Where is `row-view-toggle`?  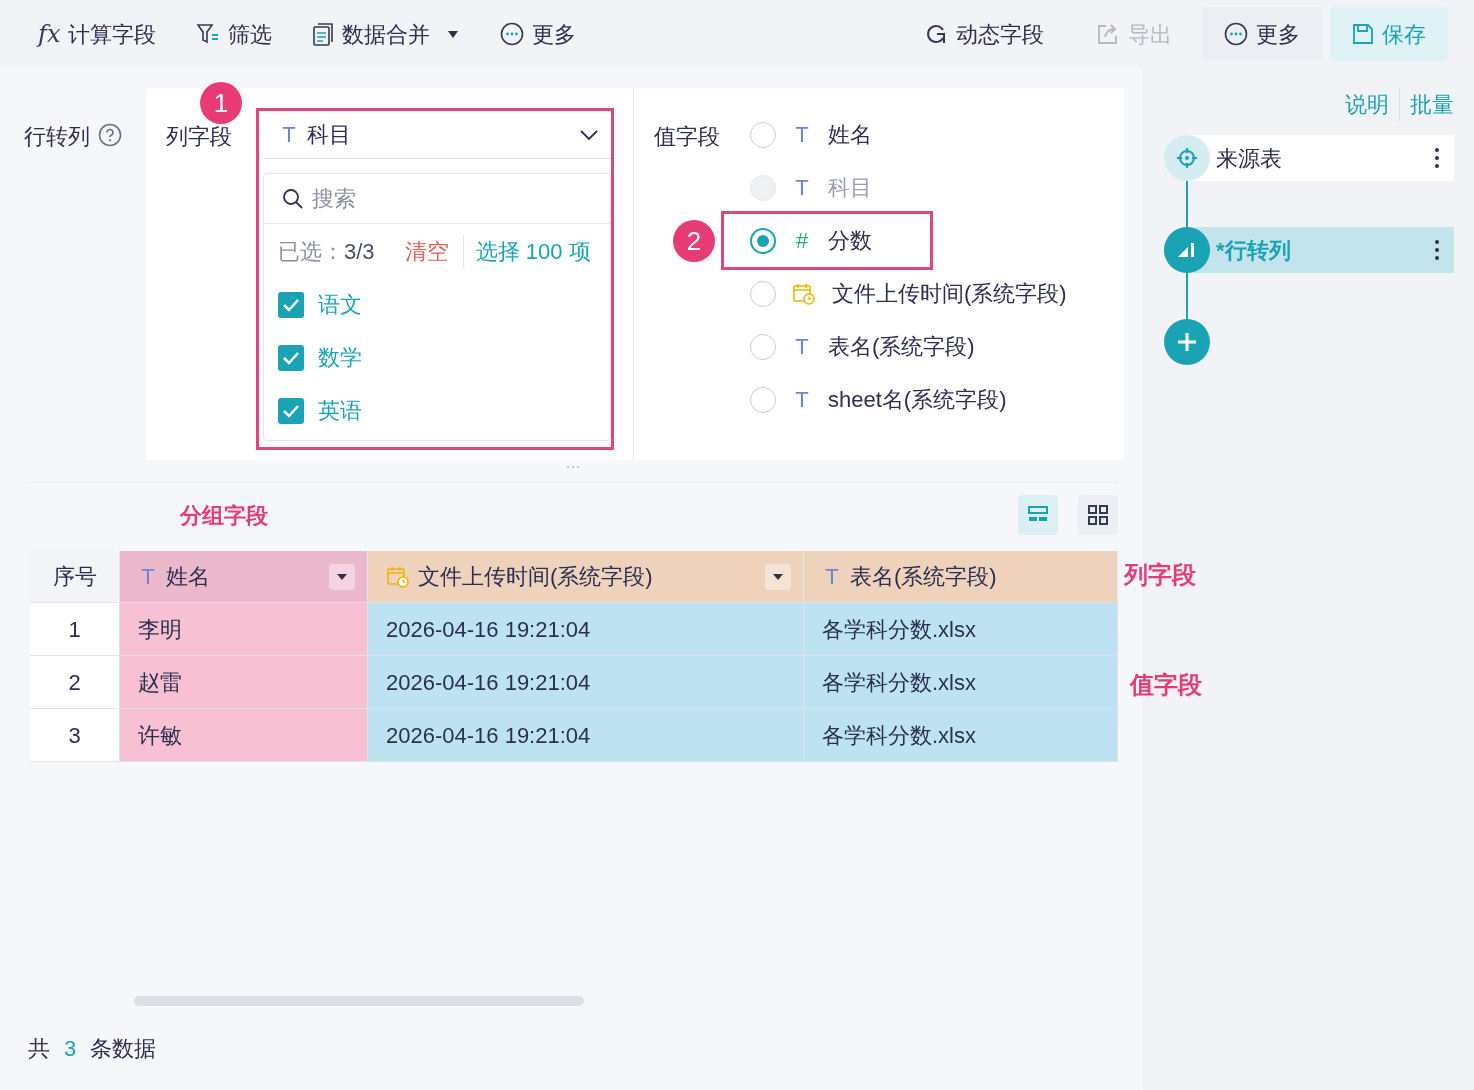 row-view-toggle is located at coordinates (1038, 515).